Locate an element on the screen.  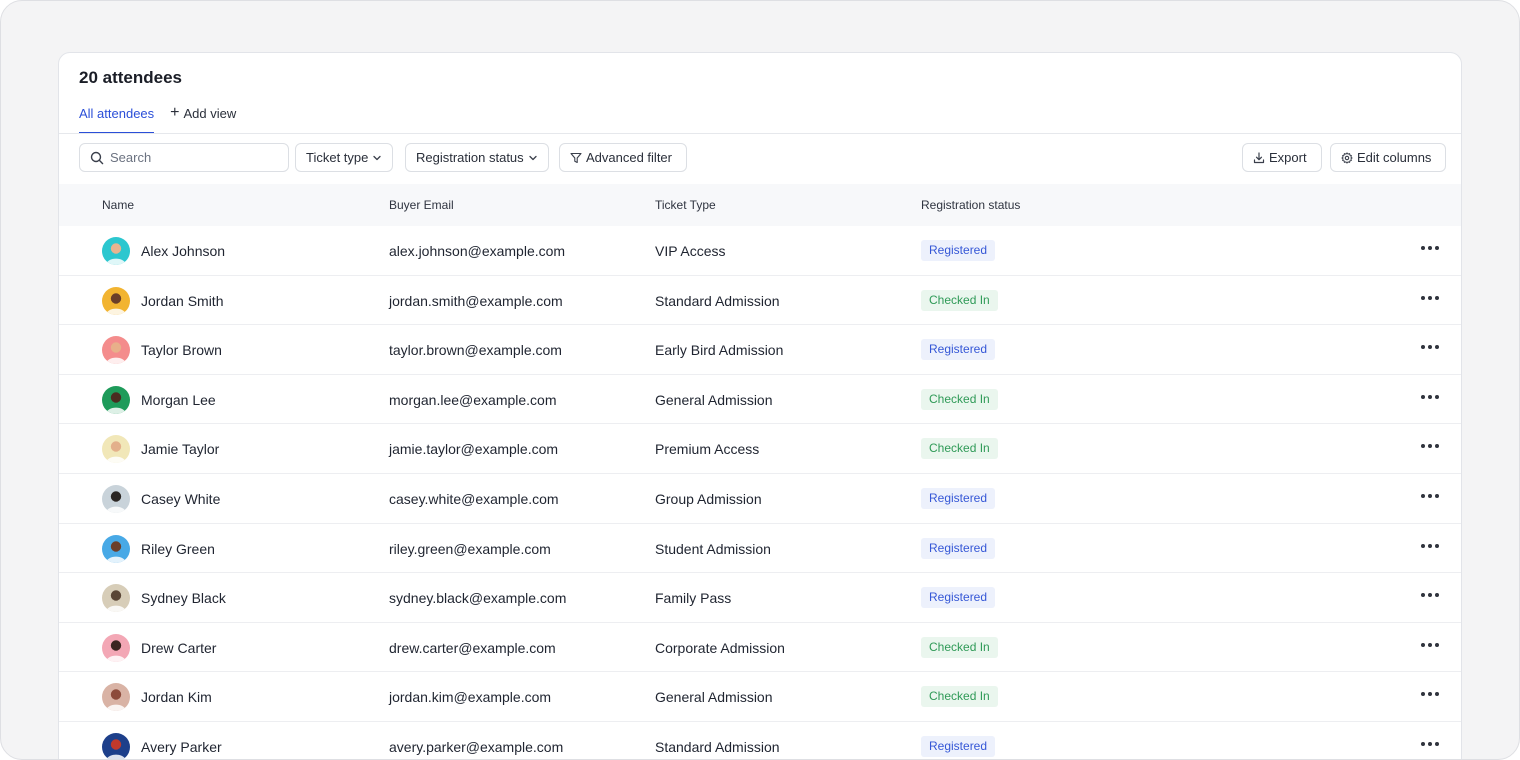
ticket-type: Family Pass is located at coordinates (693, 598).